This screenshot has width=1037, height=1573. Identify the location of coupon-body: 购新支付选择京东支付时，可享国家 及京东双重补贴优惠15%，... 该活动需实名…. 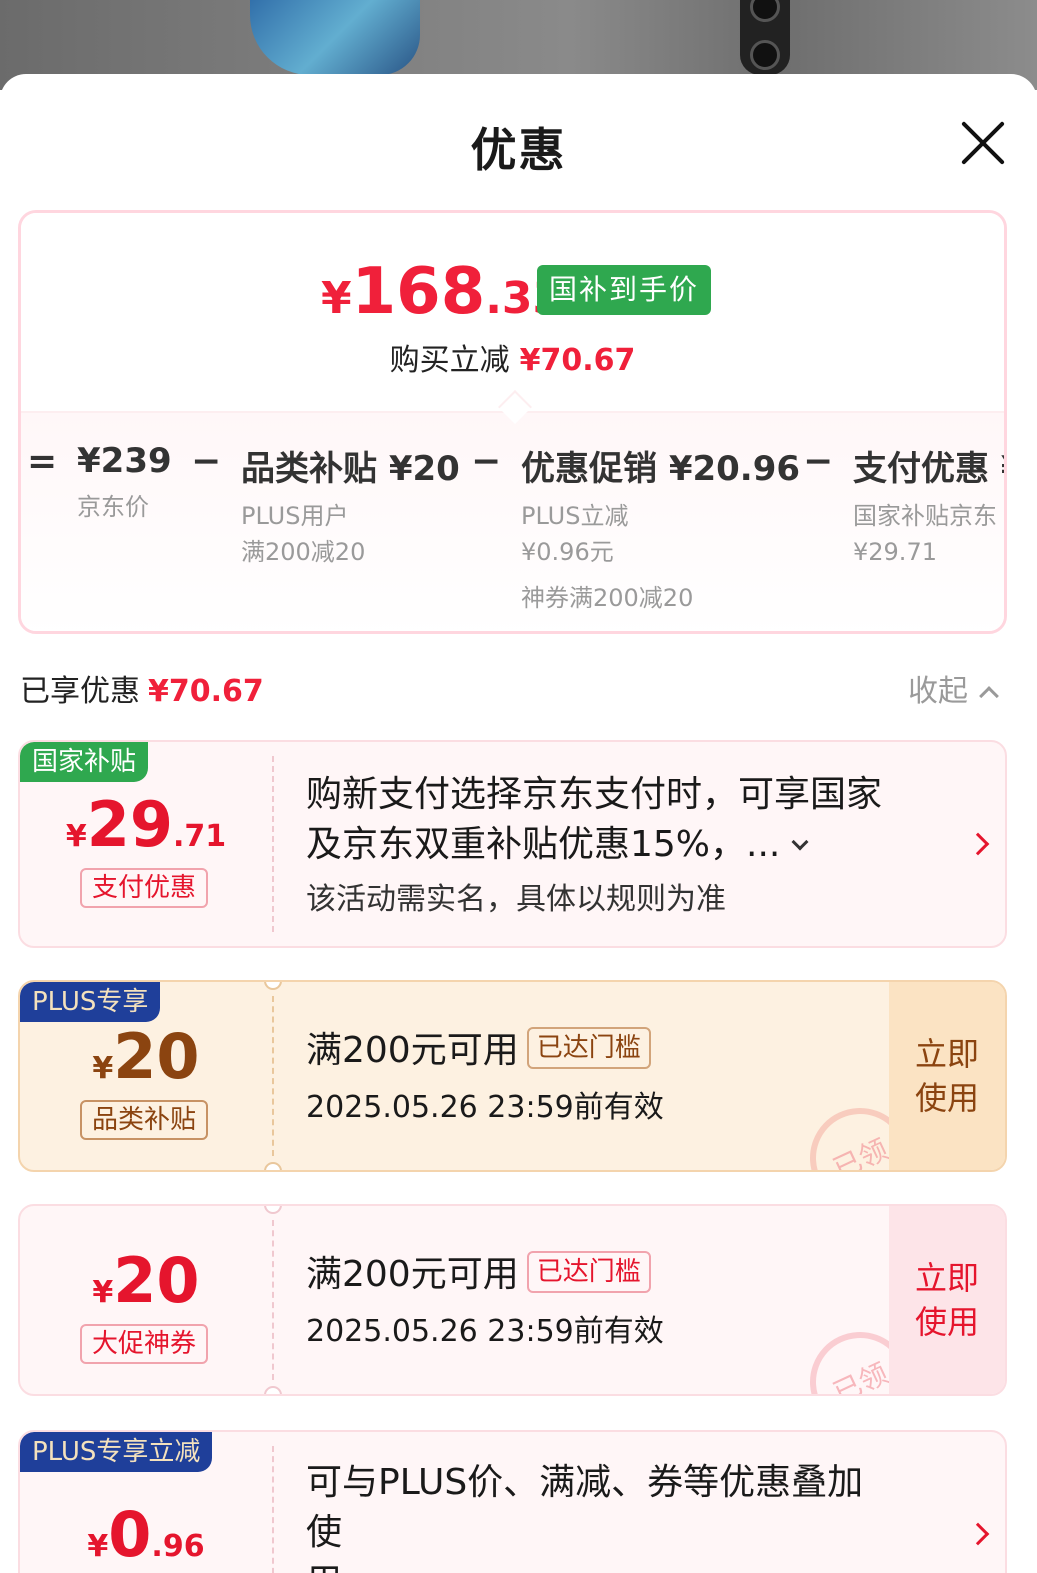
(600, 844).